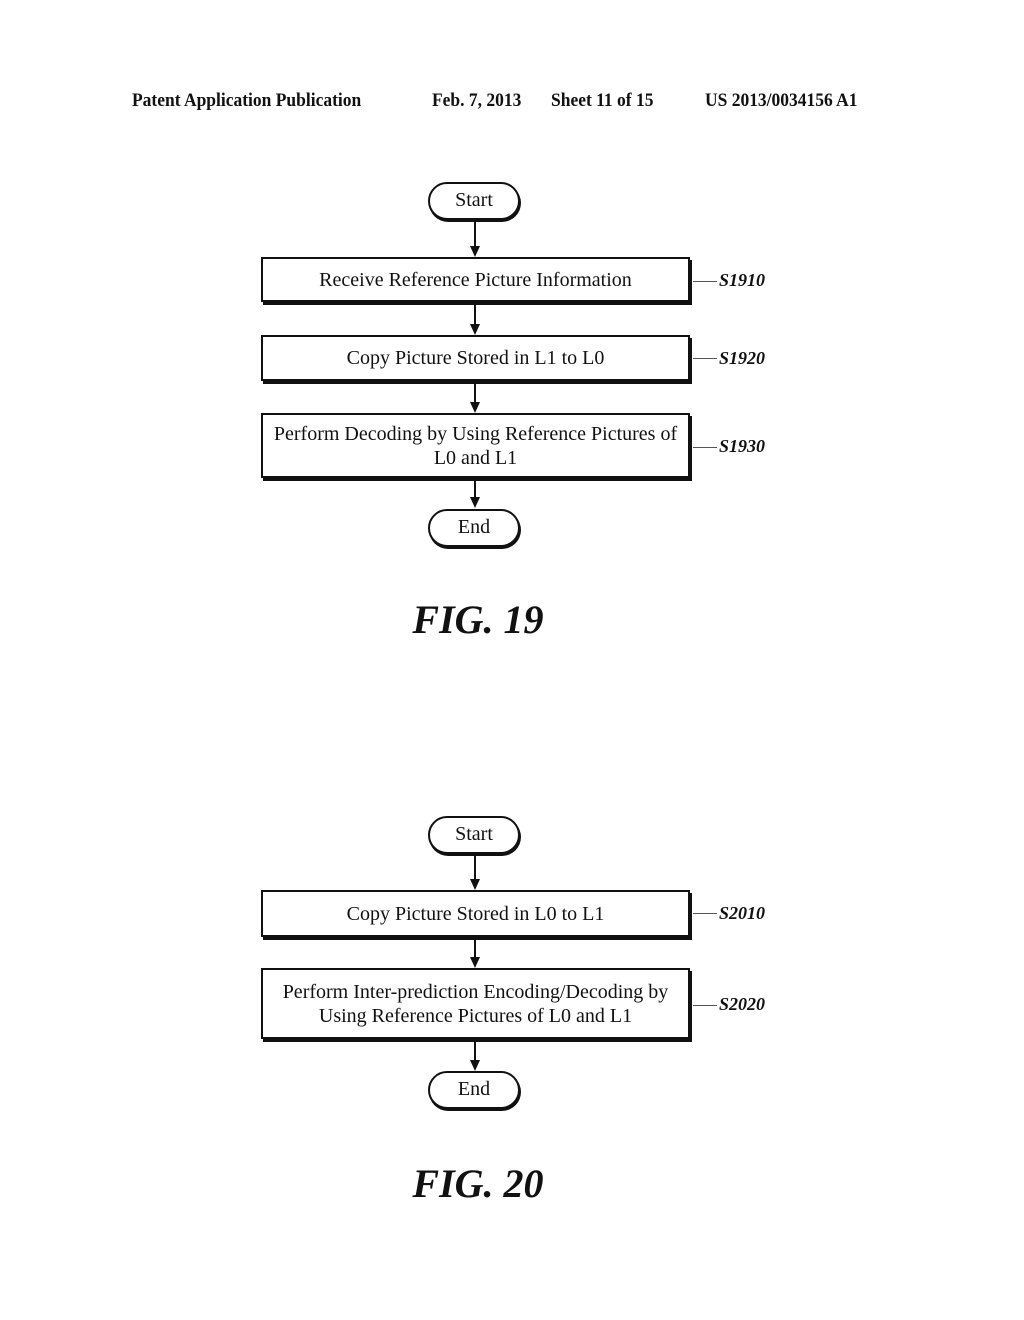 This screenshot has width=1024, height=1320. Describe the element at coordinates (602, 100) in the screenshot. I see `sheet-number: Sheet 11 of 15` at that location.